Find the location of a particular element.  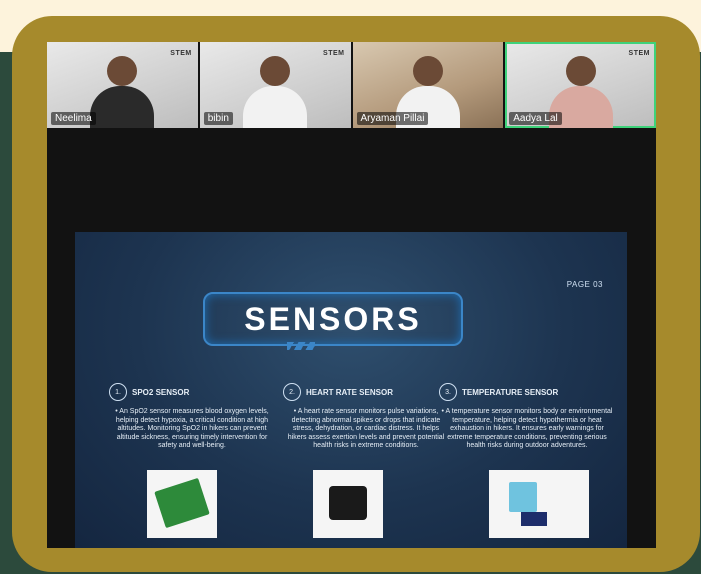

number-badge: 1. is located at coordinates (118, 392).